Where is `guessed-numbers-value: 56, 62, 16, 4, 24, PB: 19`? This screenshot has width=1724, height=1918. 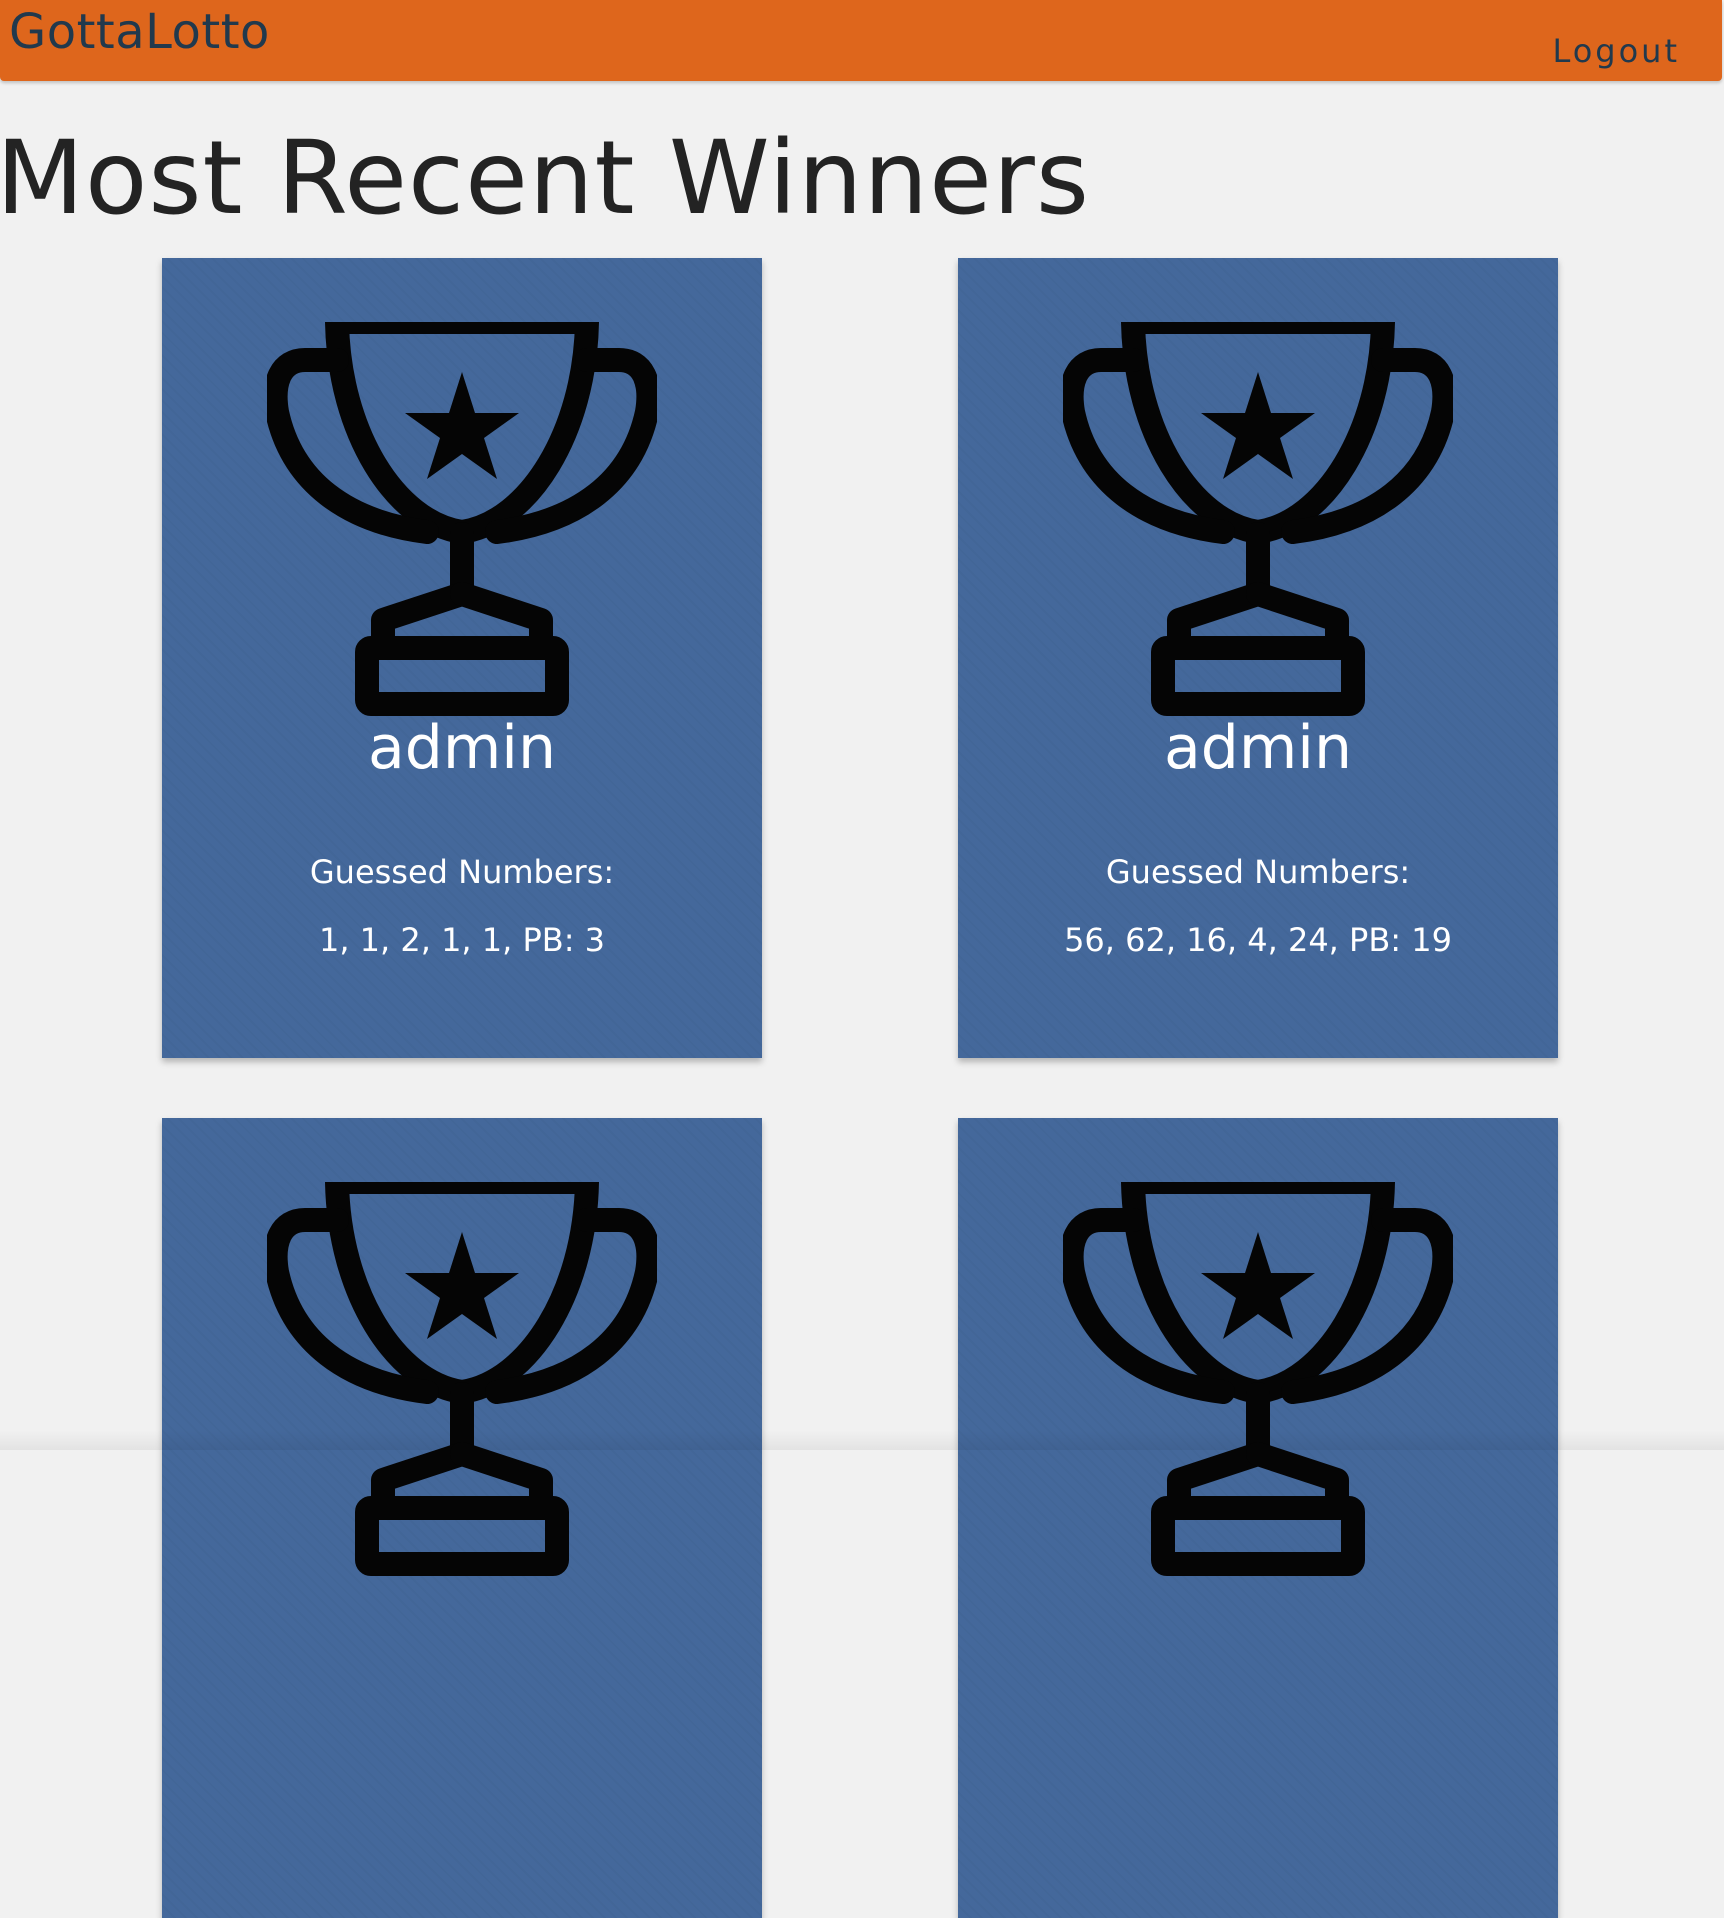 guessed-numbers-value: 56, 62, 16, 4, 24, PB: 19 is located at coordinates (1258, 940).